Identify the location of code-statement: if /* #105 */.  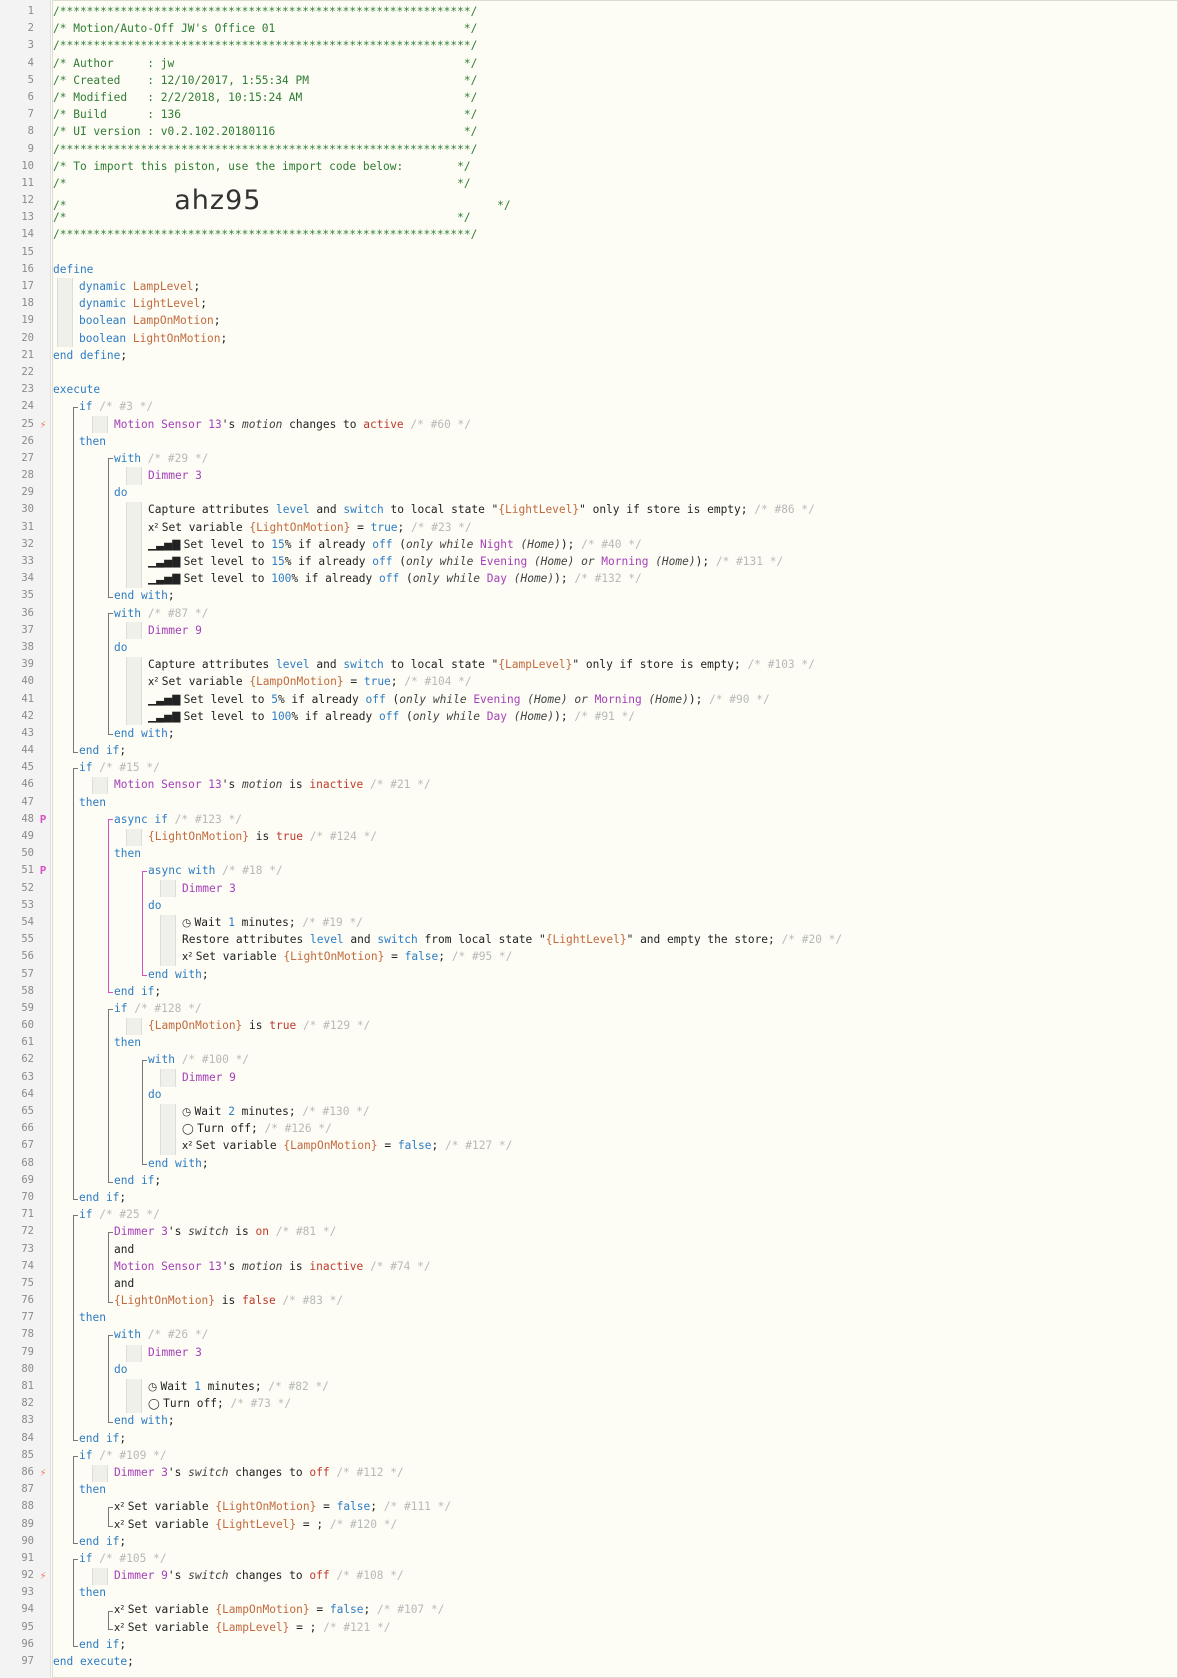
(123, 1558).